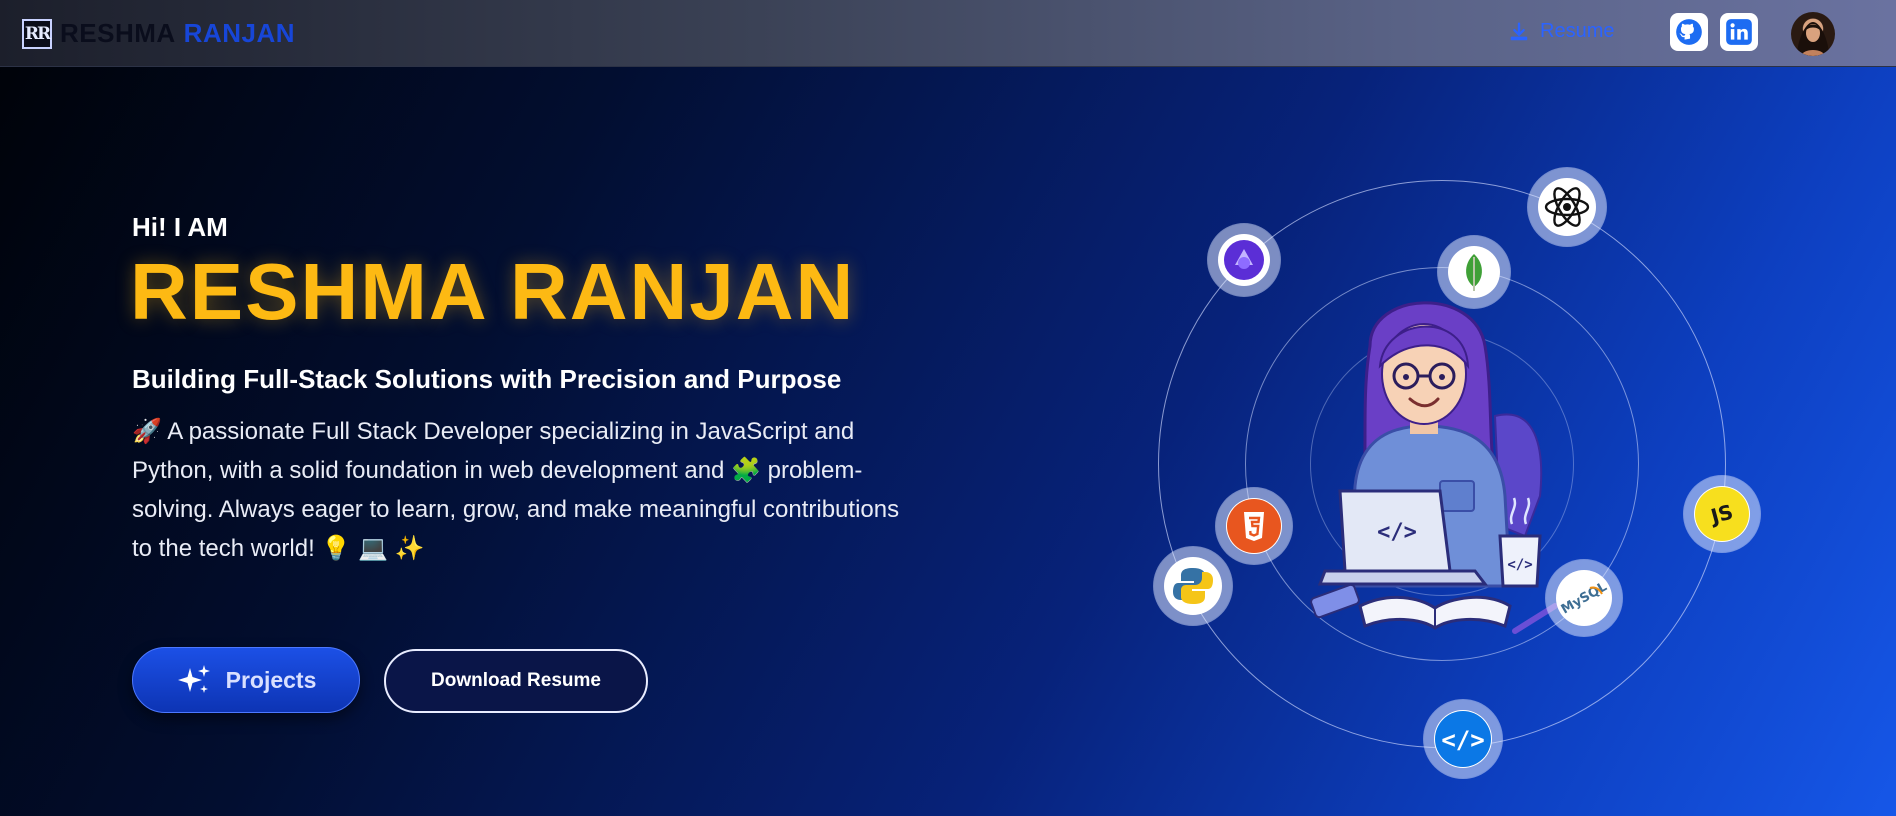 The height and width of the screenshot is (816, 1896). I want to click on mysql-icon: MySQL, so click(1584, 598).